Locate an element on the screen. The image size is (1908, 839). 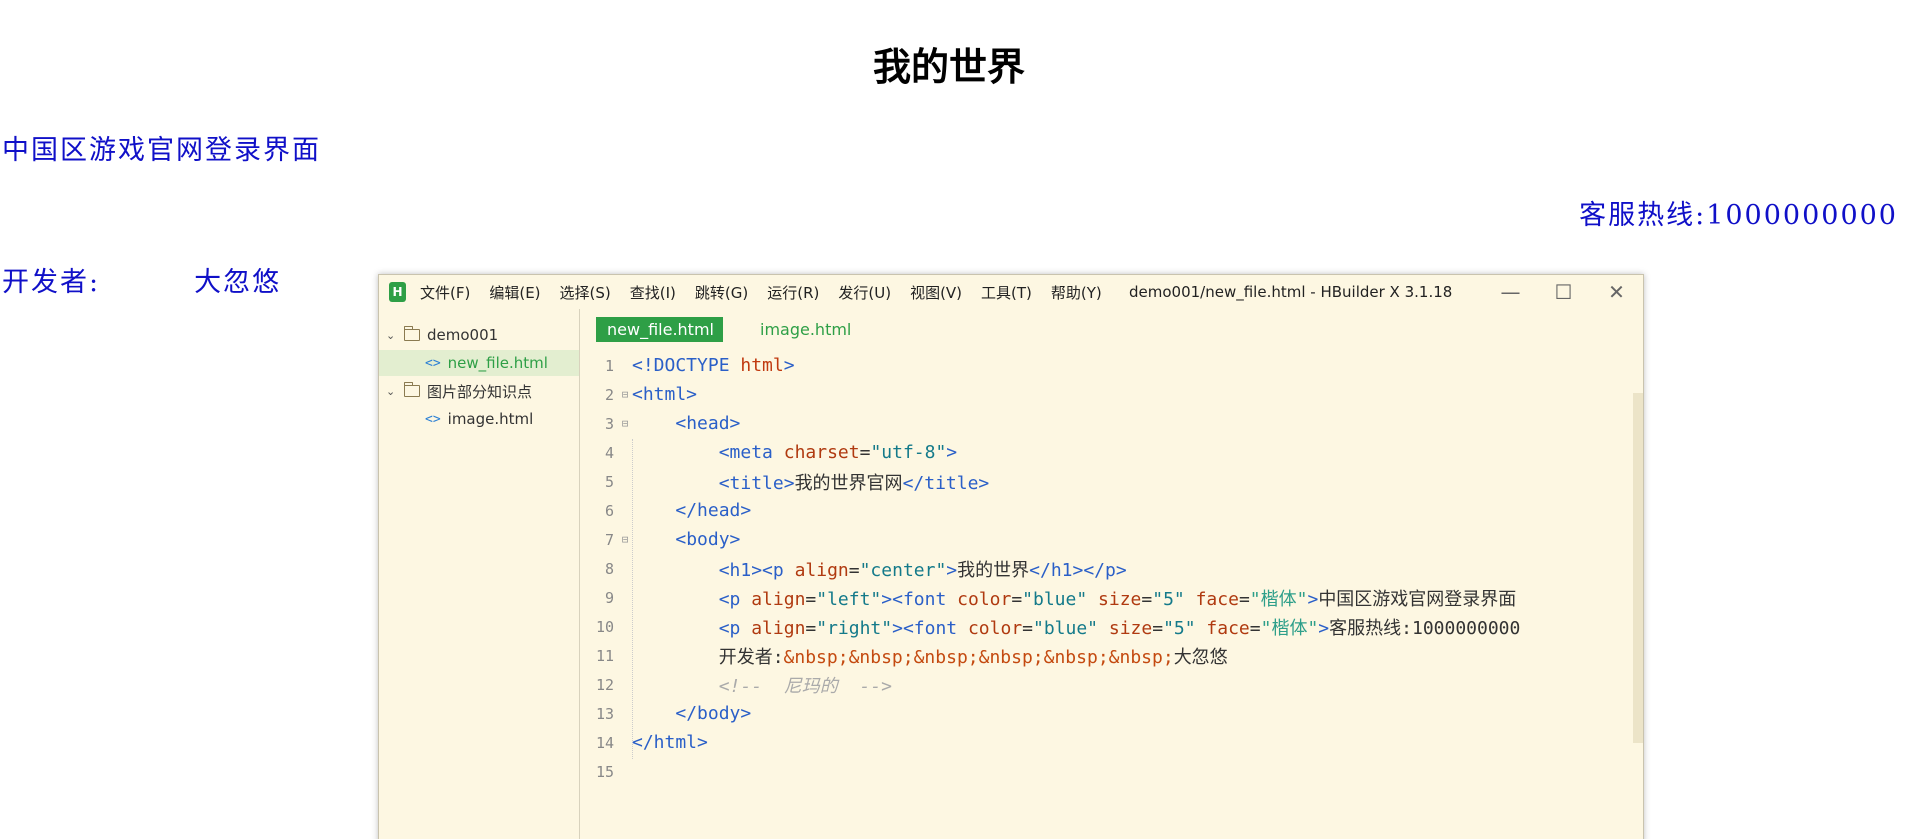
code-token: <!DOCTYPE is located at coordinates (686, 365).